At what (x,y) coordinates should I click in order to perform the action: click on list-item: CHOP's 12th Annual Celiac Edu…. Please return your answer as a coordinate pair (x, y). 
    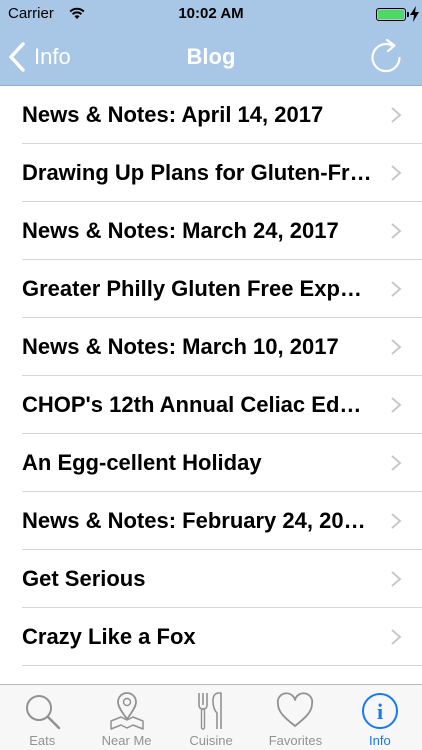
    Looking at the image, I should click on (211, 405).